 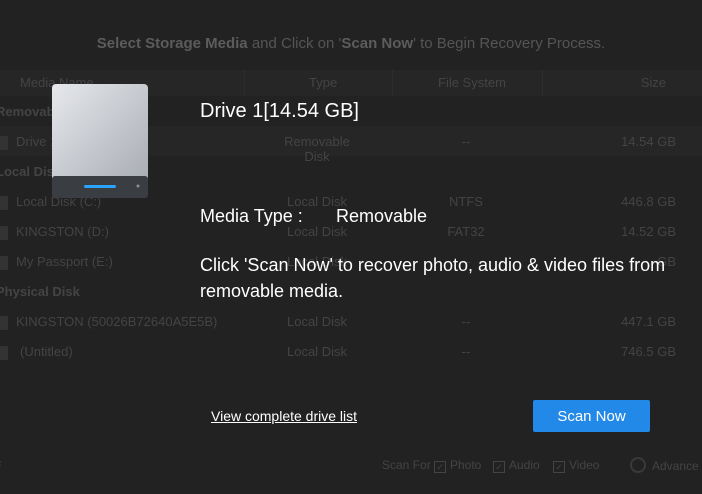 What do you see at coordinates (382, 216) in the screenshot?
I see `media-type-value: Removable` at bounding box center [382, 216].